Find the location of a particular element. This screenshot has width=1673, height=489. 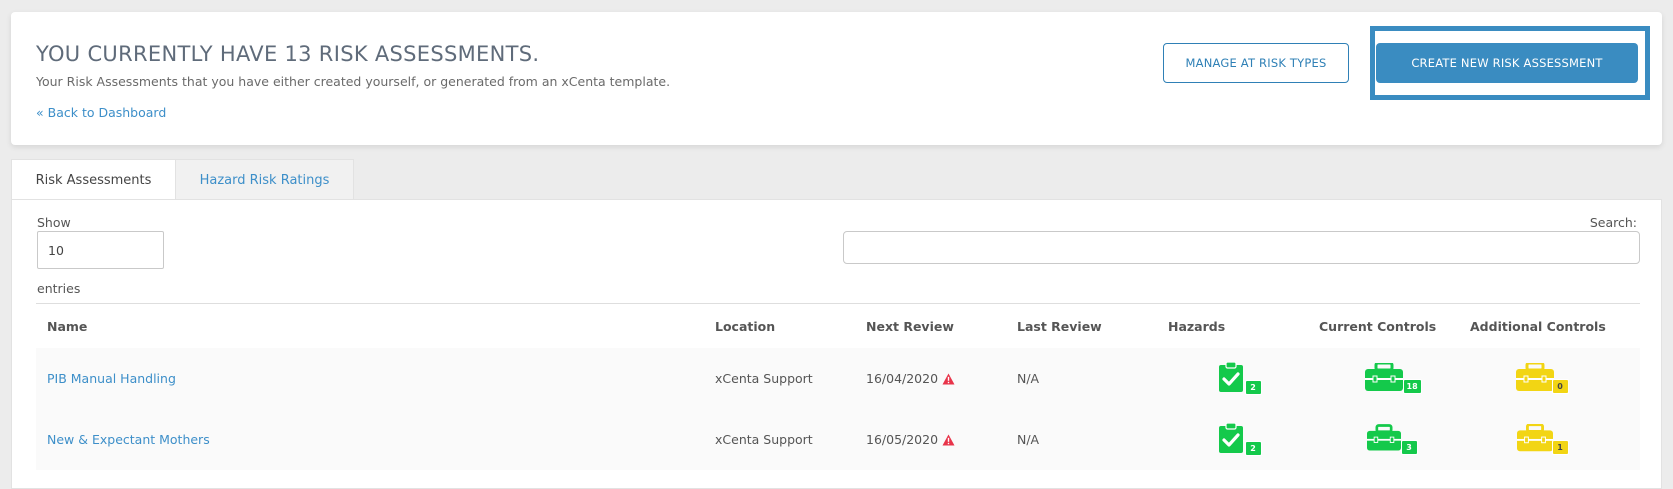

back-to-dashboard-link: « Back to Dashboard is located at coordinates (101, 112).